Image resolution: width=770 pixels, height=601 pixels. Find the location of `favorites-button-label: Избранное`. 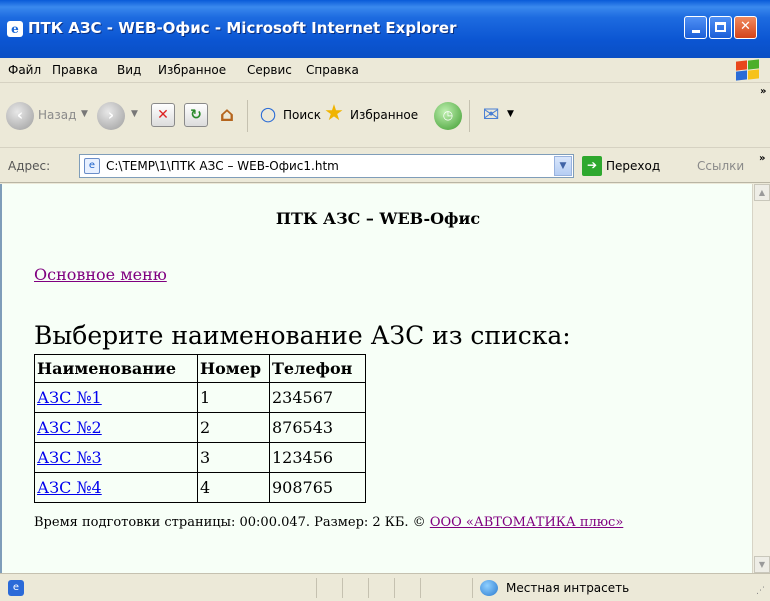

favorites-button-label: Избранное is located at coordinates (384, 115).